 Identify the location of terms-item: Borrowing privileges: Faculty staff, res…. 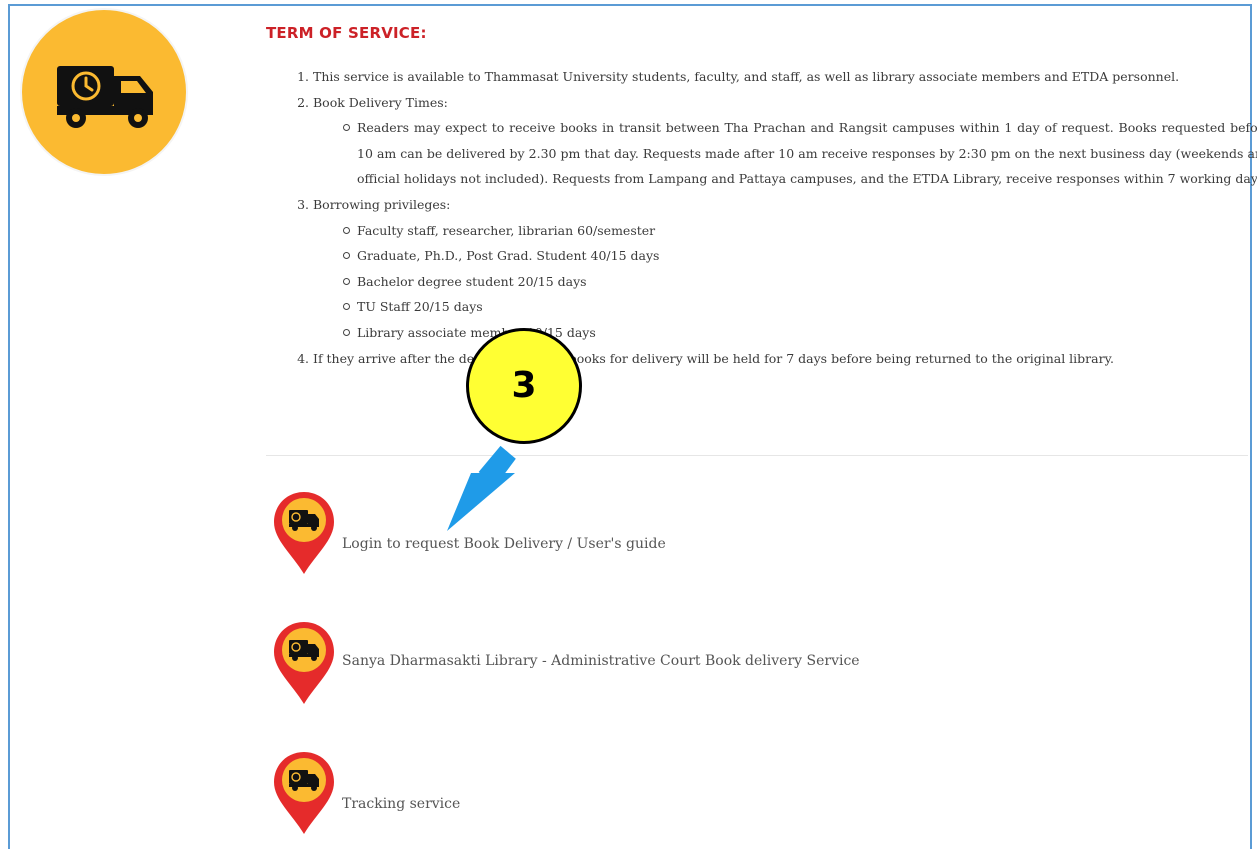
(785, 269).